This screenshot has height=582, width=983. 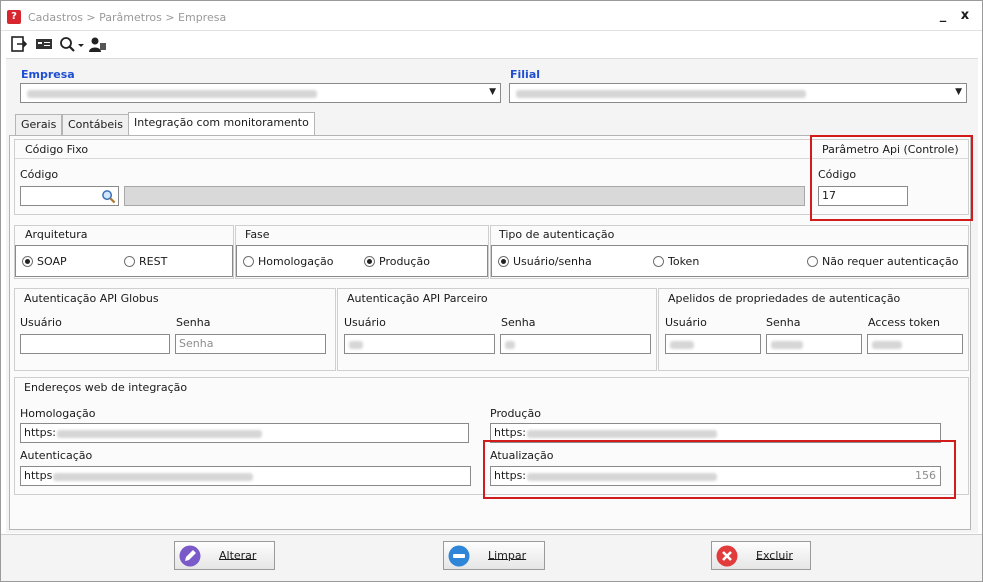 I want to click on codigo-fixo-title: Código Fixo, so click(x=57, y=149).